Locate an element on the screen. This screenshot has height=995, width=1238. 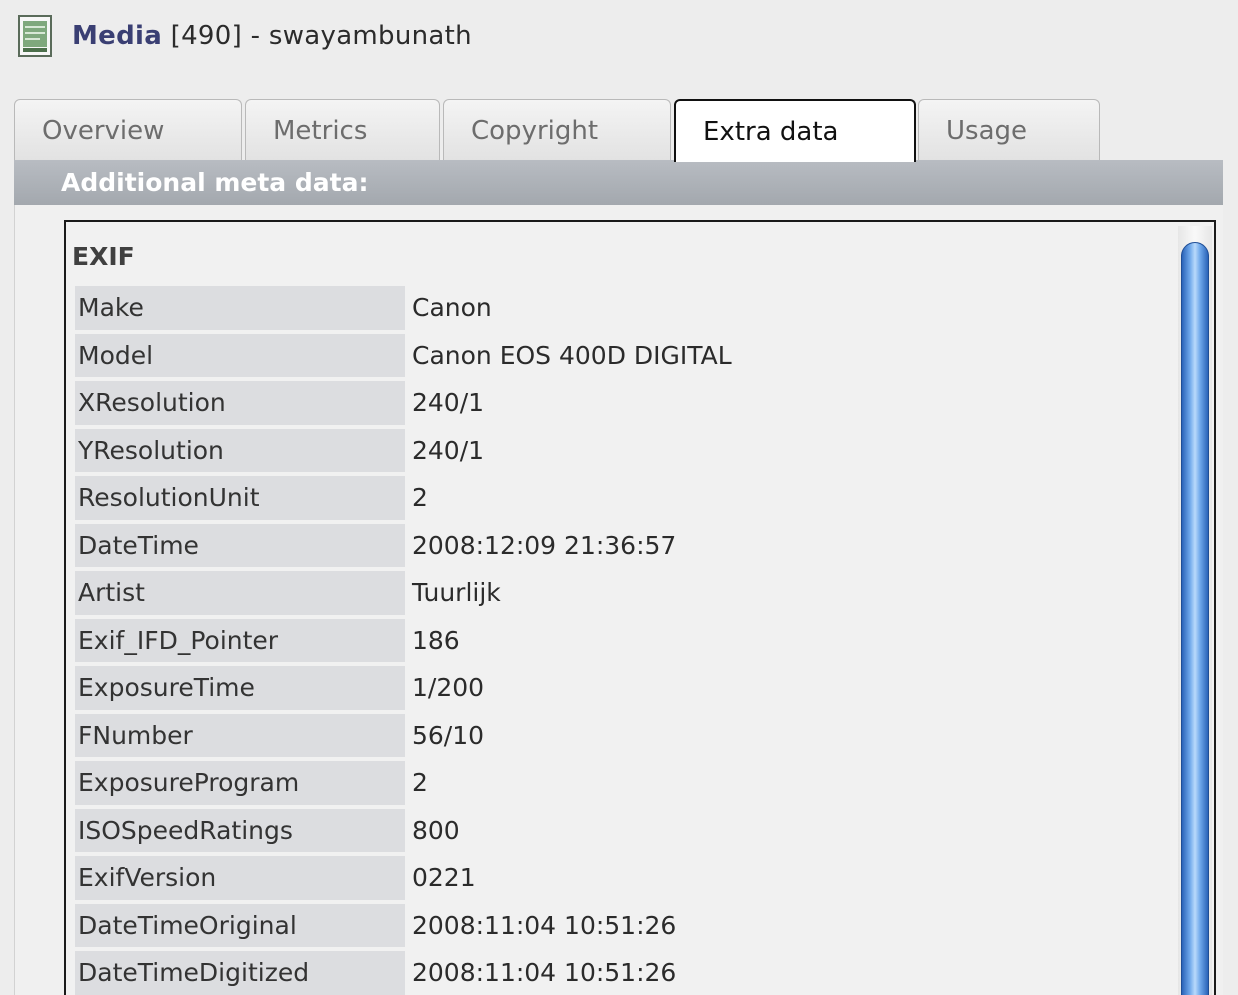
table-row: FNumber 56/10 is located at coordinates (620, 735).